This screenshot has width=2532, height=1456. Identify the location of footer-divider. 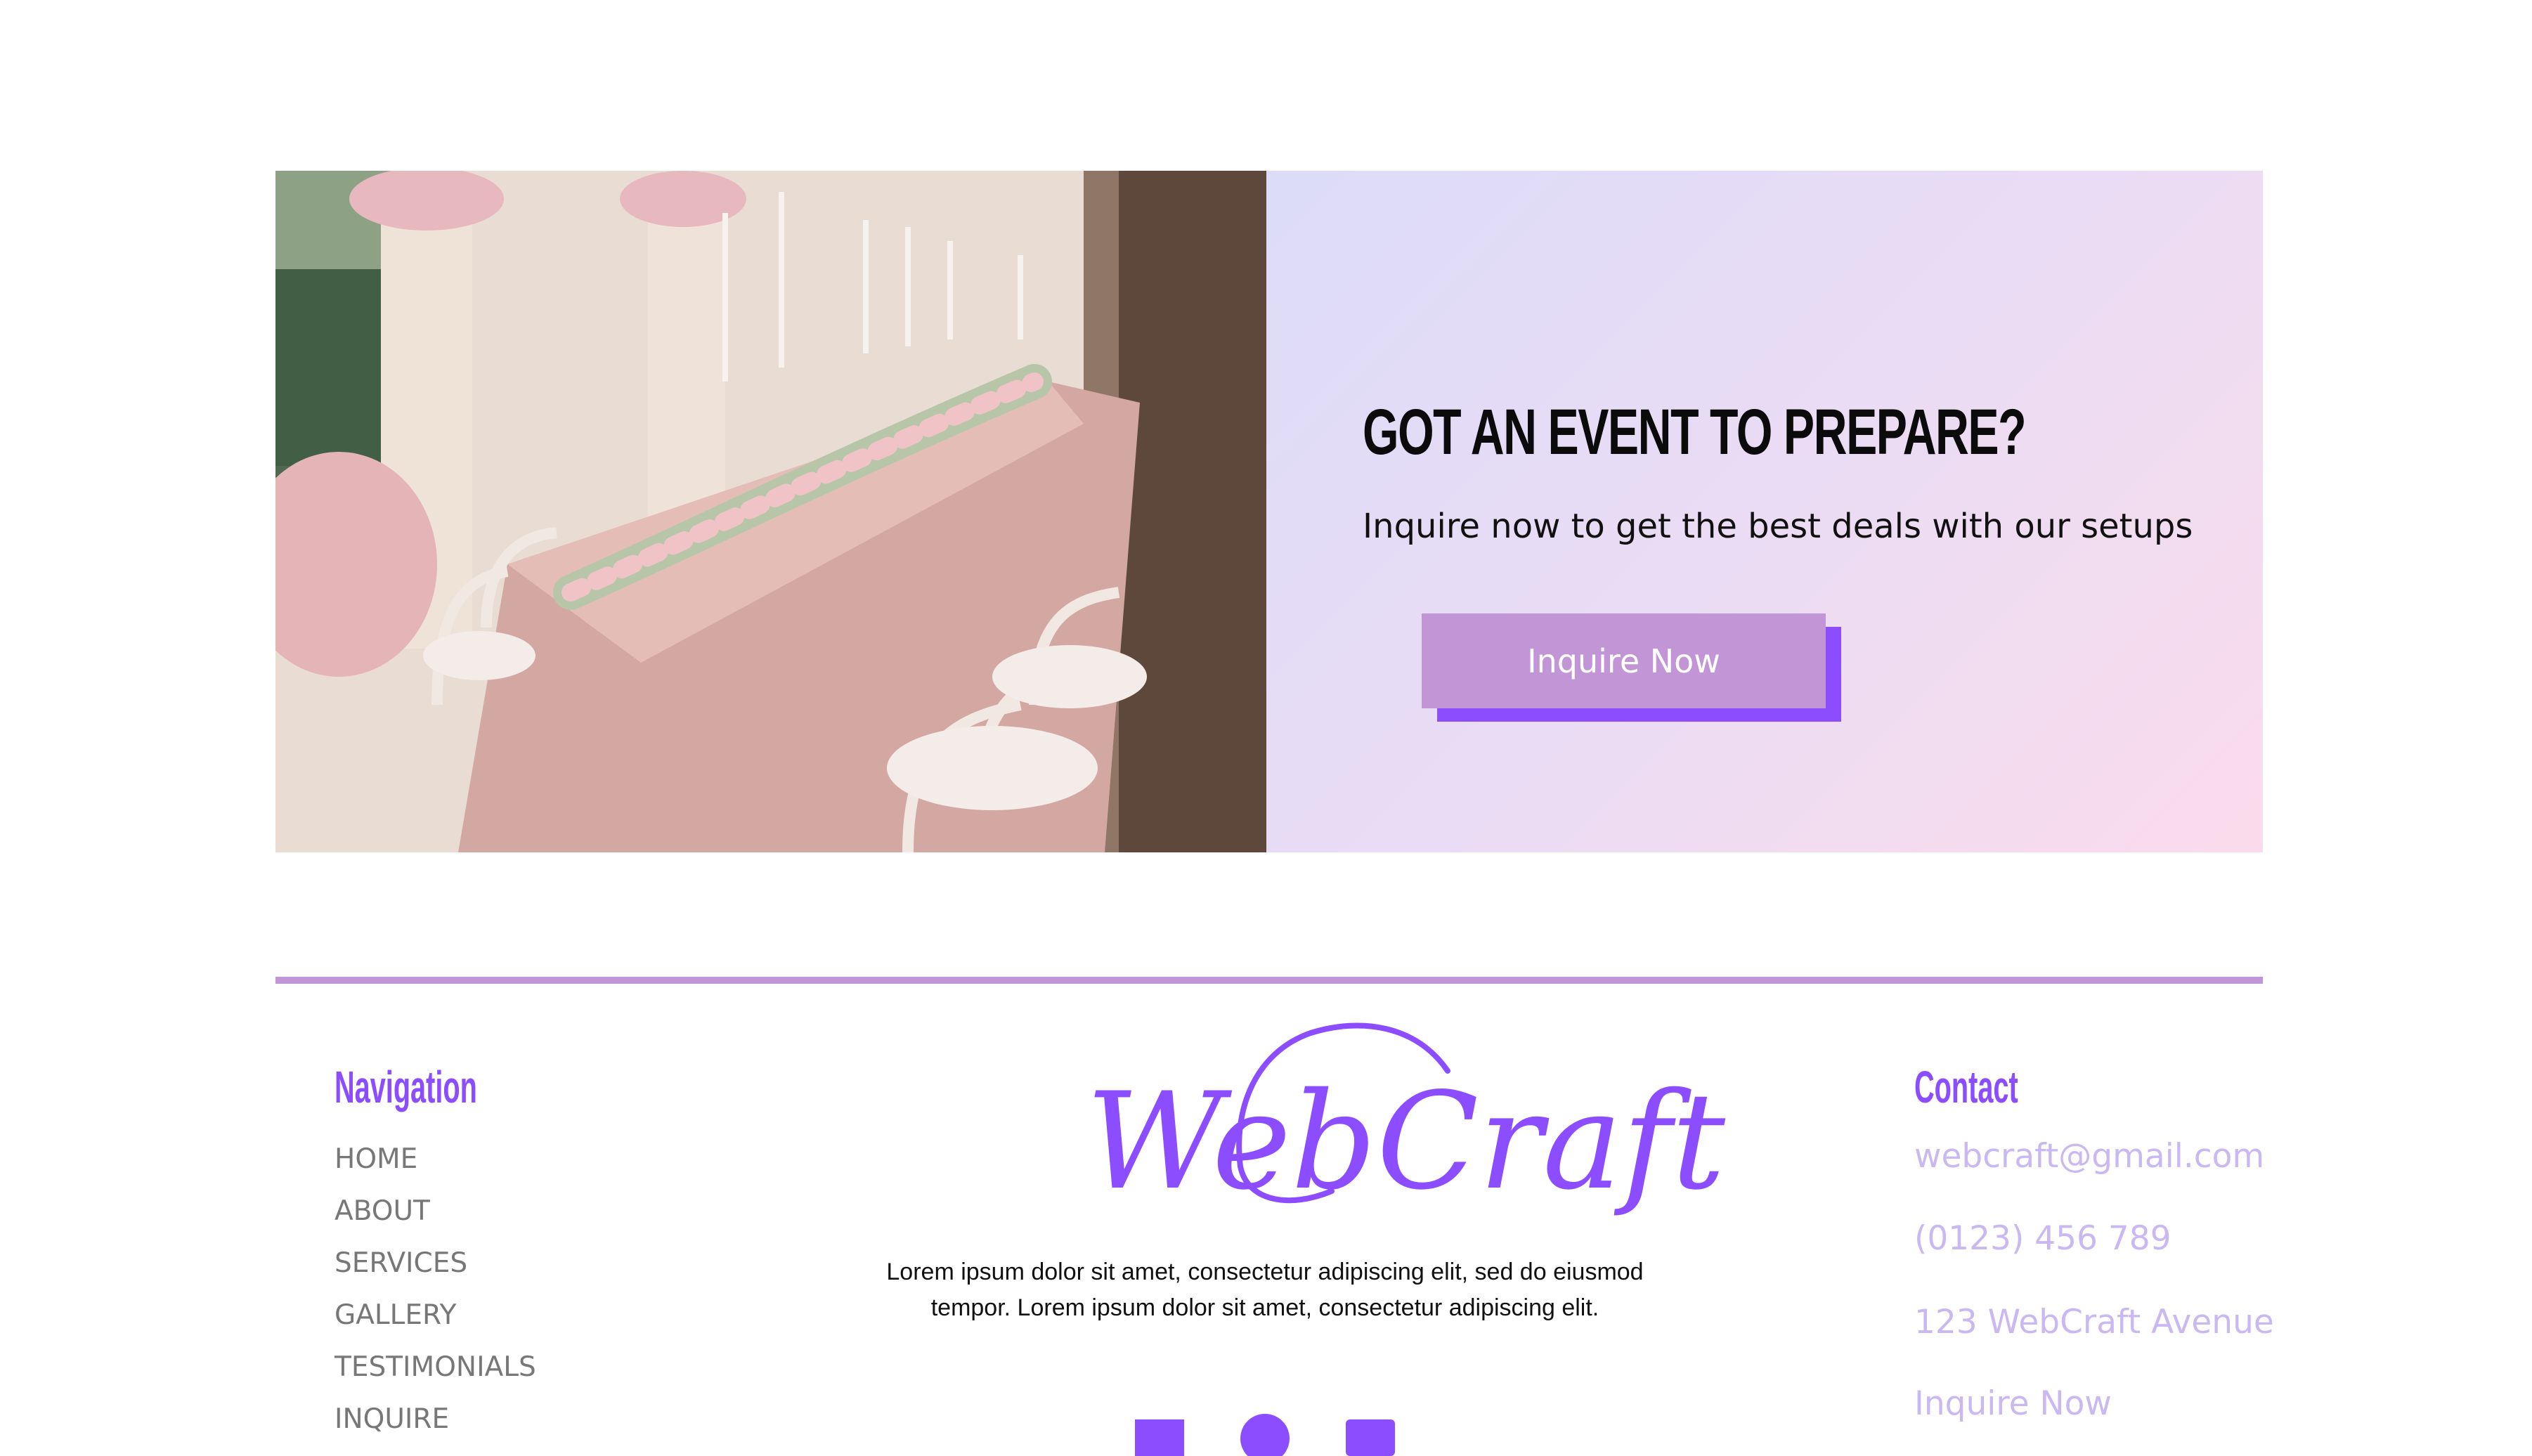
(1269, 981).